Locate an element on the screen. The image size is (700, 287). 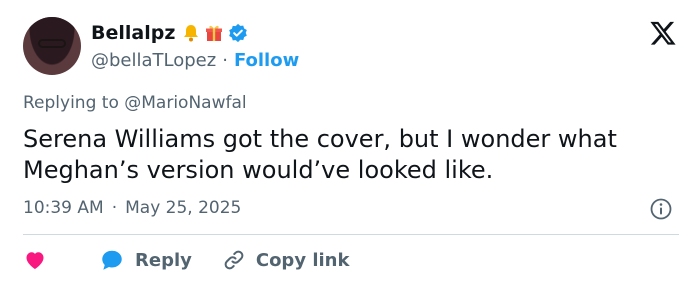
author-name-row: Bellalpz is located at coordinates (169, 33).